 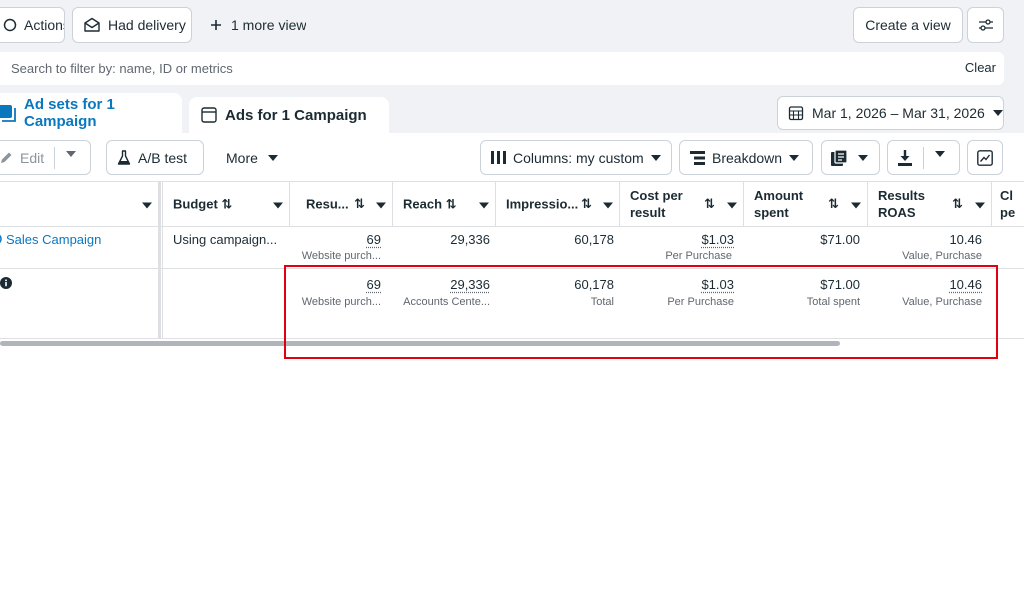 I want to click on reach-text: Reach, so click(x=423, y=204).